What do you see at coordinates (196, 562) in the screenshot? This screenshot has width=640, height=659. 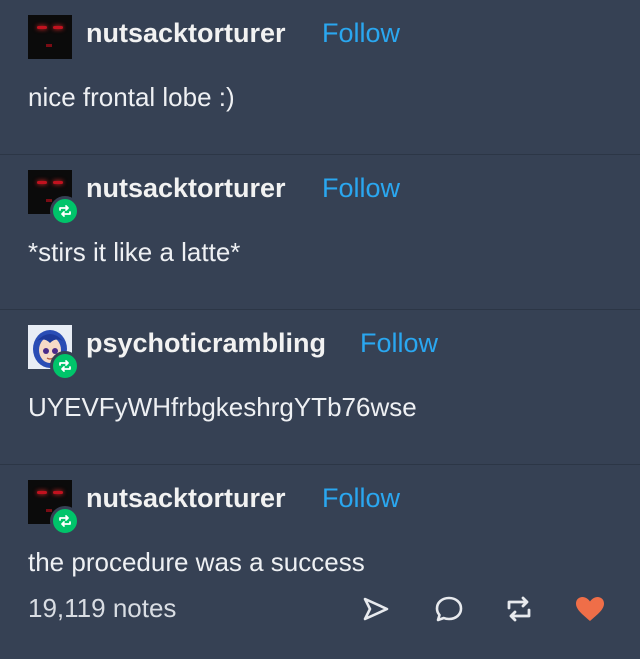 I see `post-text: the procedure was a success` at bounding box center [196, 562].